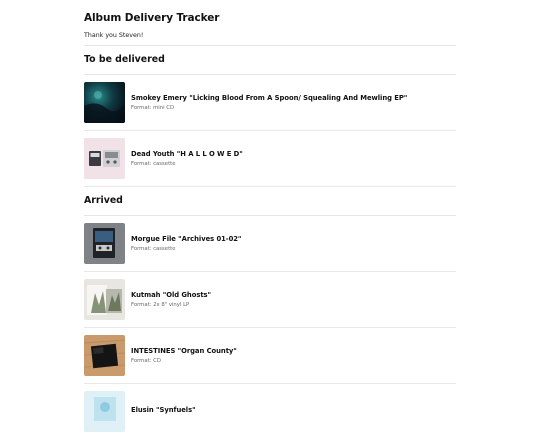 The height and width of the screenshot is (439, 540). What do you see at coordinates (163, 410) in the screenshot?
I see `album-title: Elusin "Synfuels"` at bounding box center [163, 410].